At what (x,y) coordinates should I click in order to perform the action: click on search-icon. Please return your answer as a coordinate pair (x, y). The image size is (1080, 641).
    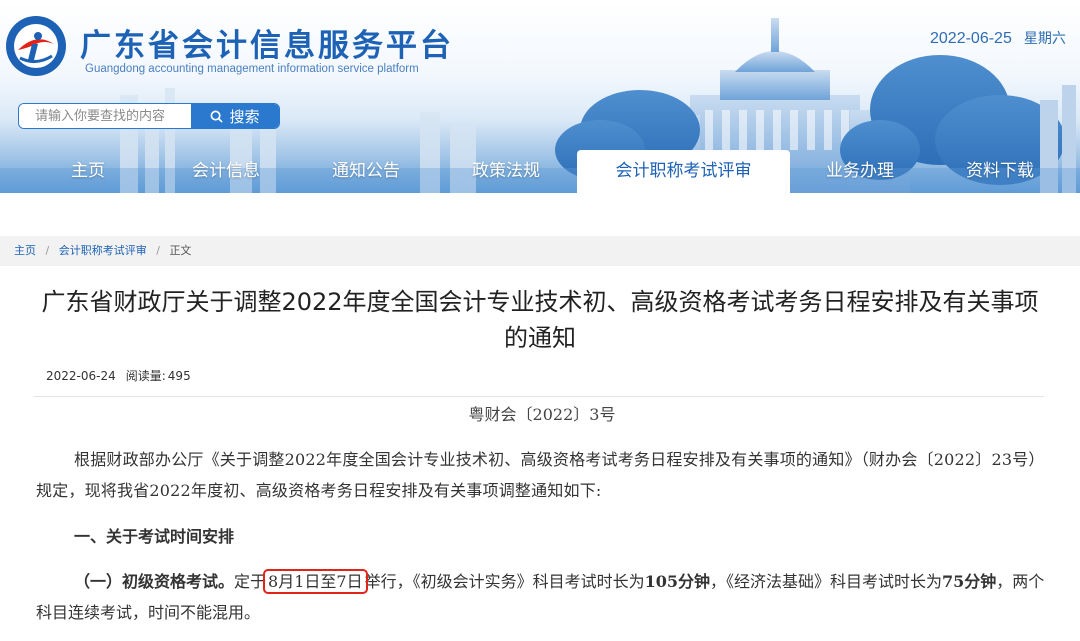
    Looking at the image, I should click on (217, 116).